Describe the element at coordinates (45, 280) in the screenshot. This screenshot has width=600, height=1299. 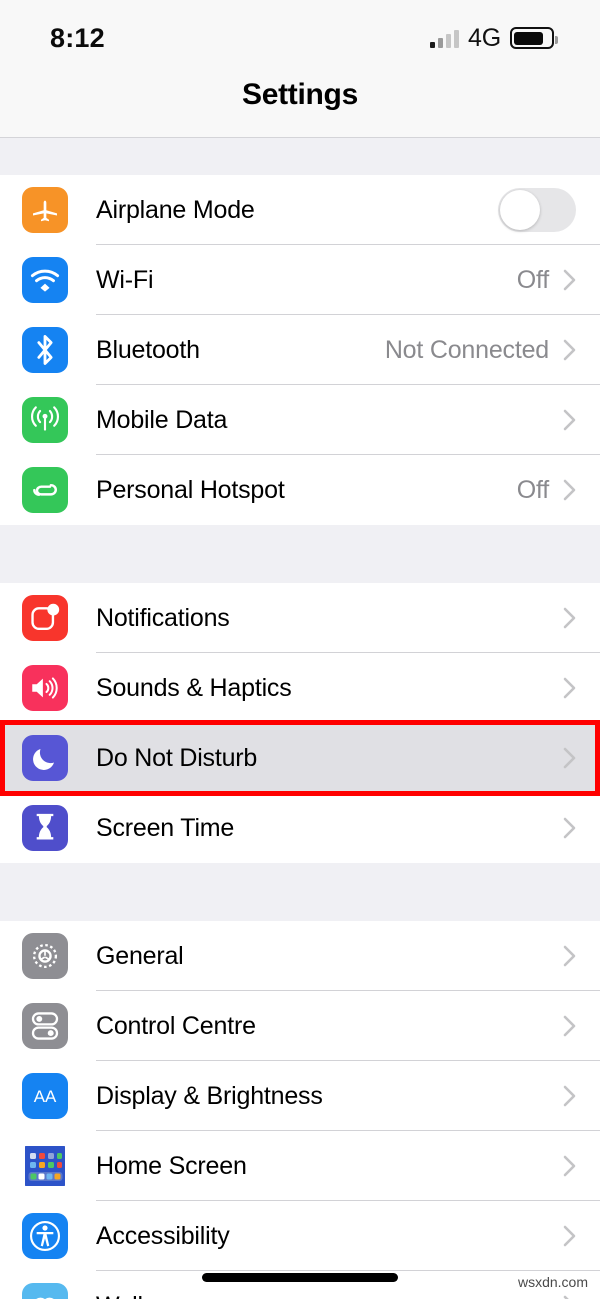
I see `wifi-icon` at that location.